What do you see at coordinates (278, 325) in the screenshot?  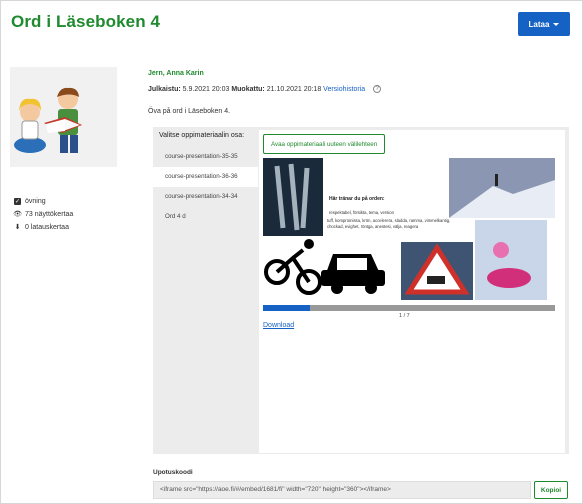 I see `download-link: Download` at bounding box center [278, 325].